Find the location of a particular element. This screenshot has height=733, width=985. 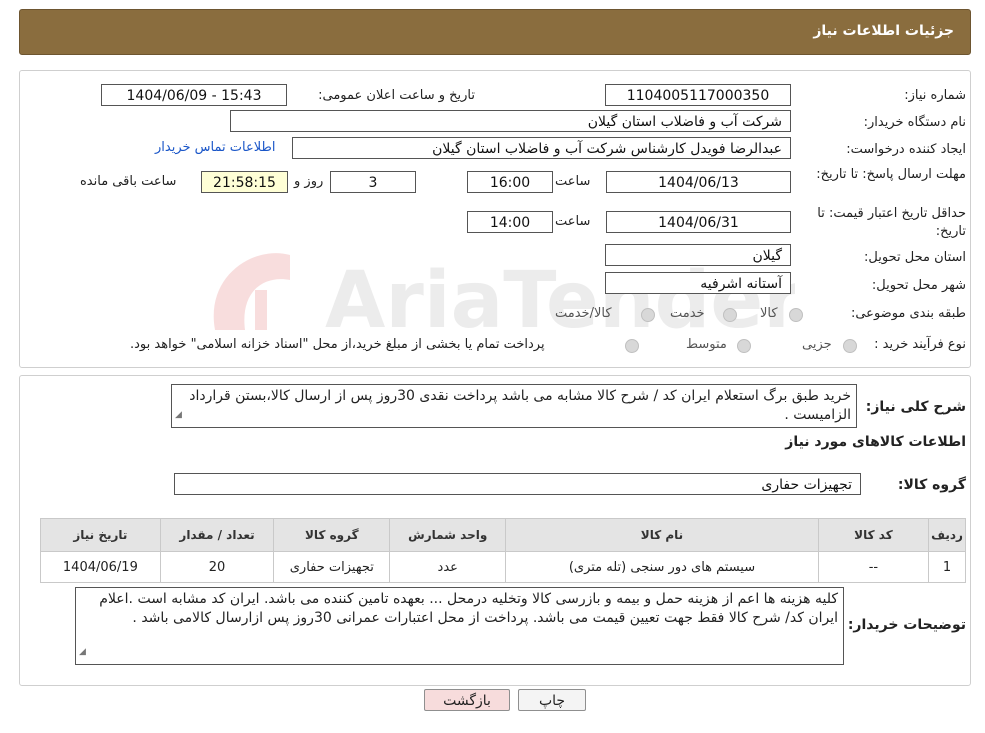

delivery-province-label: استان محل تحویل: is located at coordinates (915, 257).